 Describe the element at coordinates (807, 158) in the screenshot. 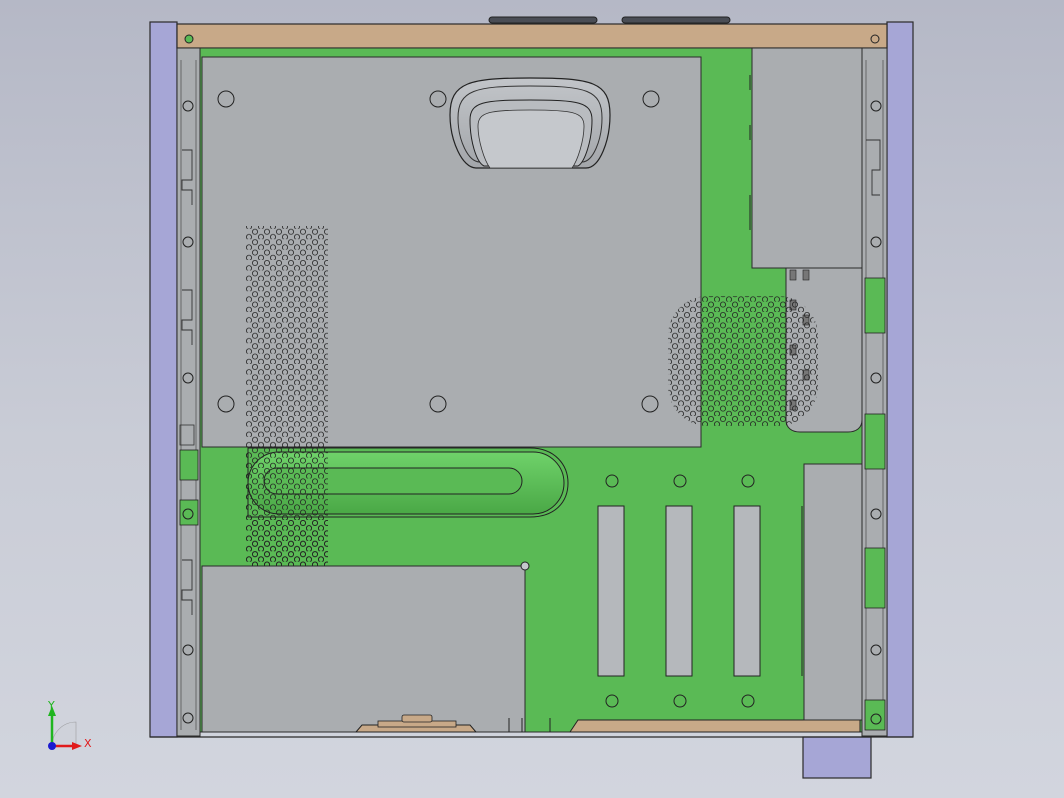

I see `upper-right-bay` at that location.